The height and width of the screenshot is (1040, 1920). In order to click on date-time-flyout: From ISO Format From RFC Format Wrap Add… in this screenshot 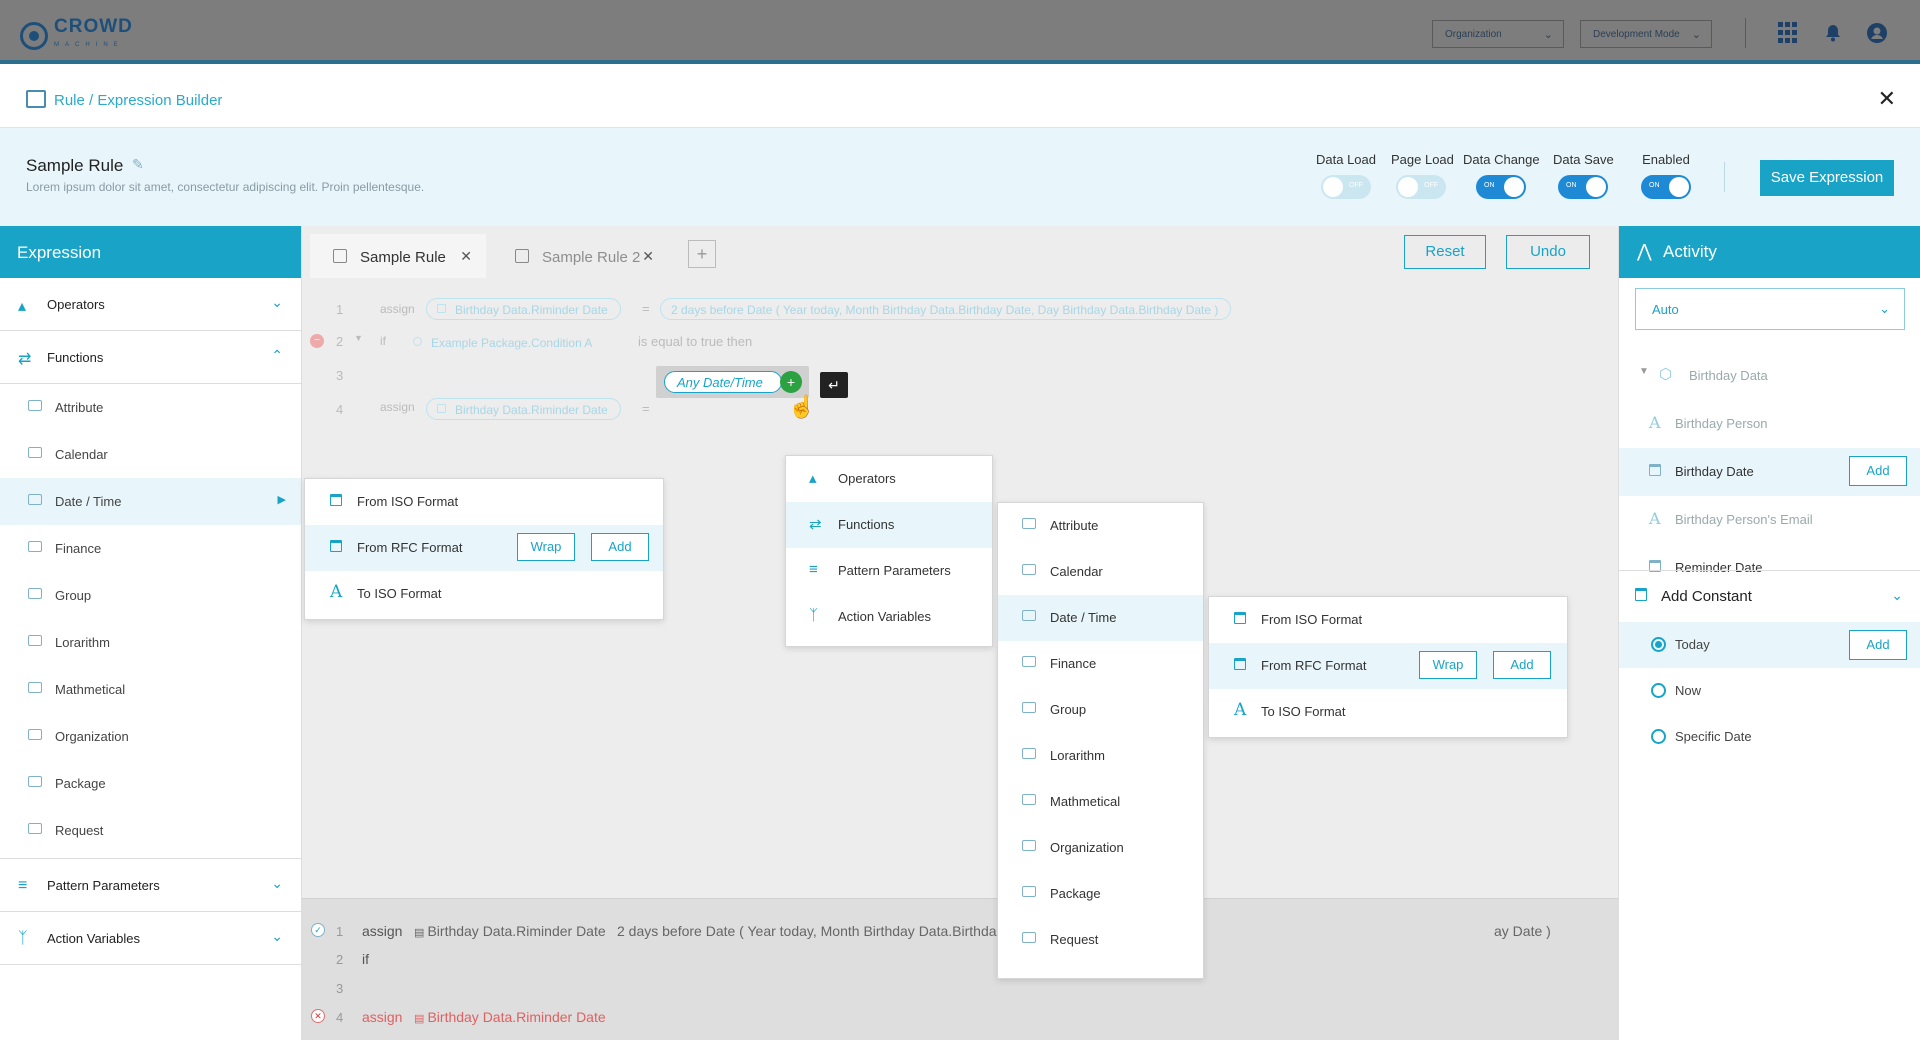, I will do `click(484, 549)`.